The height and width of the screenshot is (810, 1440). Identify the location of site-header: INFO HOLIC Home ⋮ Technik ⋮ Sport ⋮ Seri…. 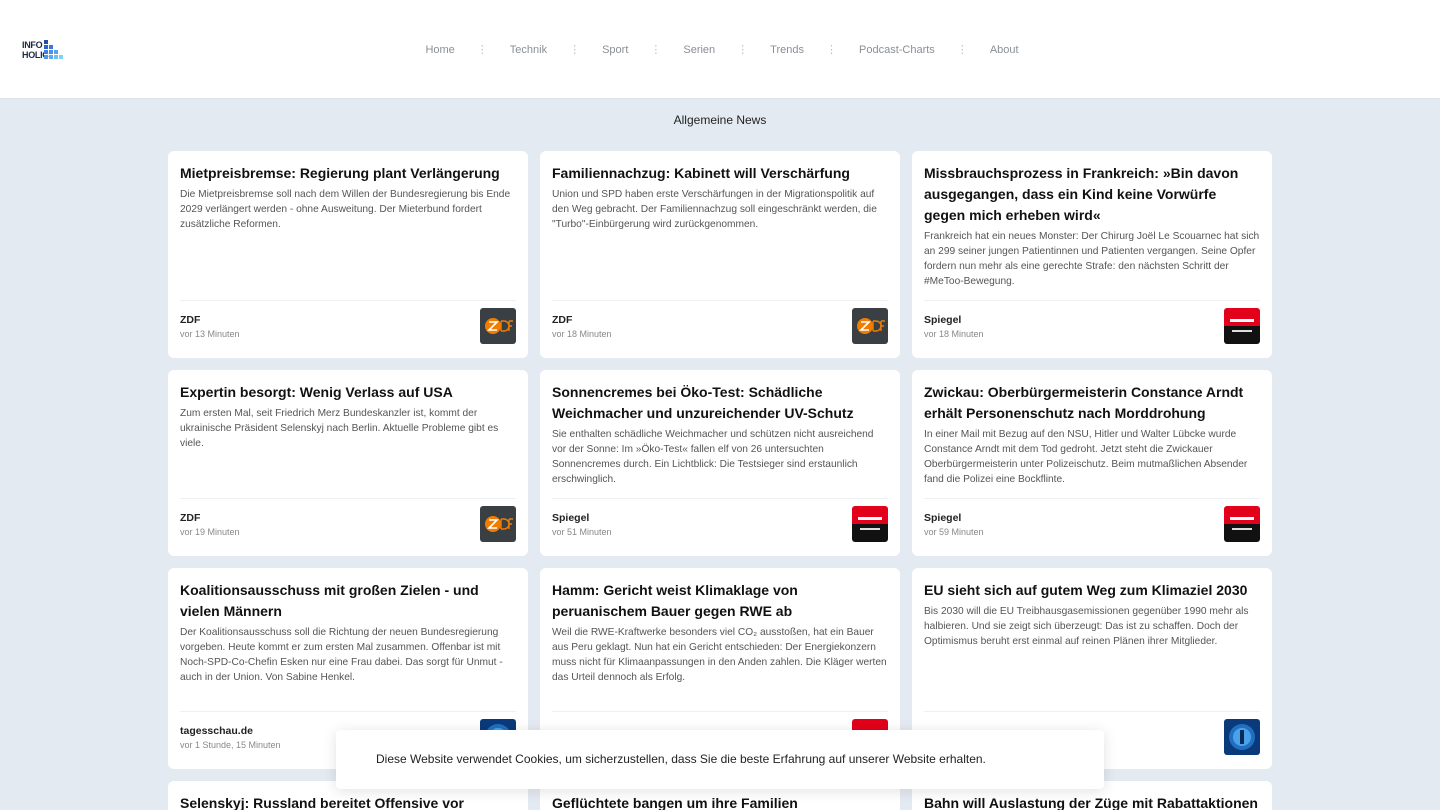
(720, 49).